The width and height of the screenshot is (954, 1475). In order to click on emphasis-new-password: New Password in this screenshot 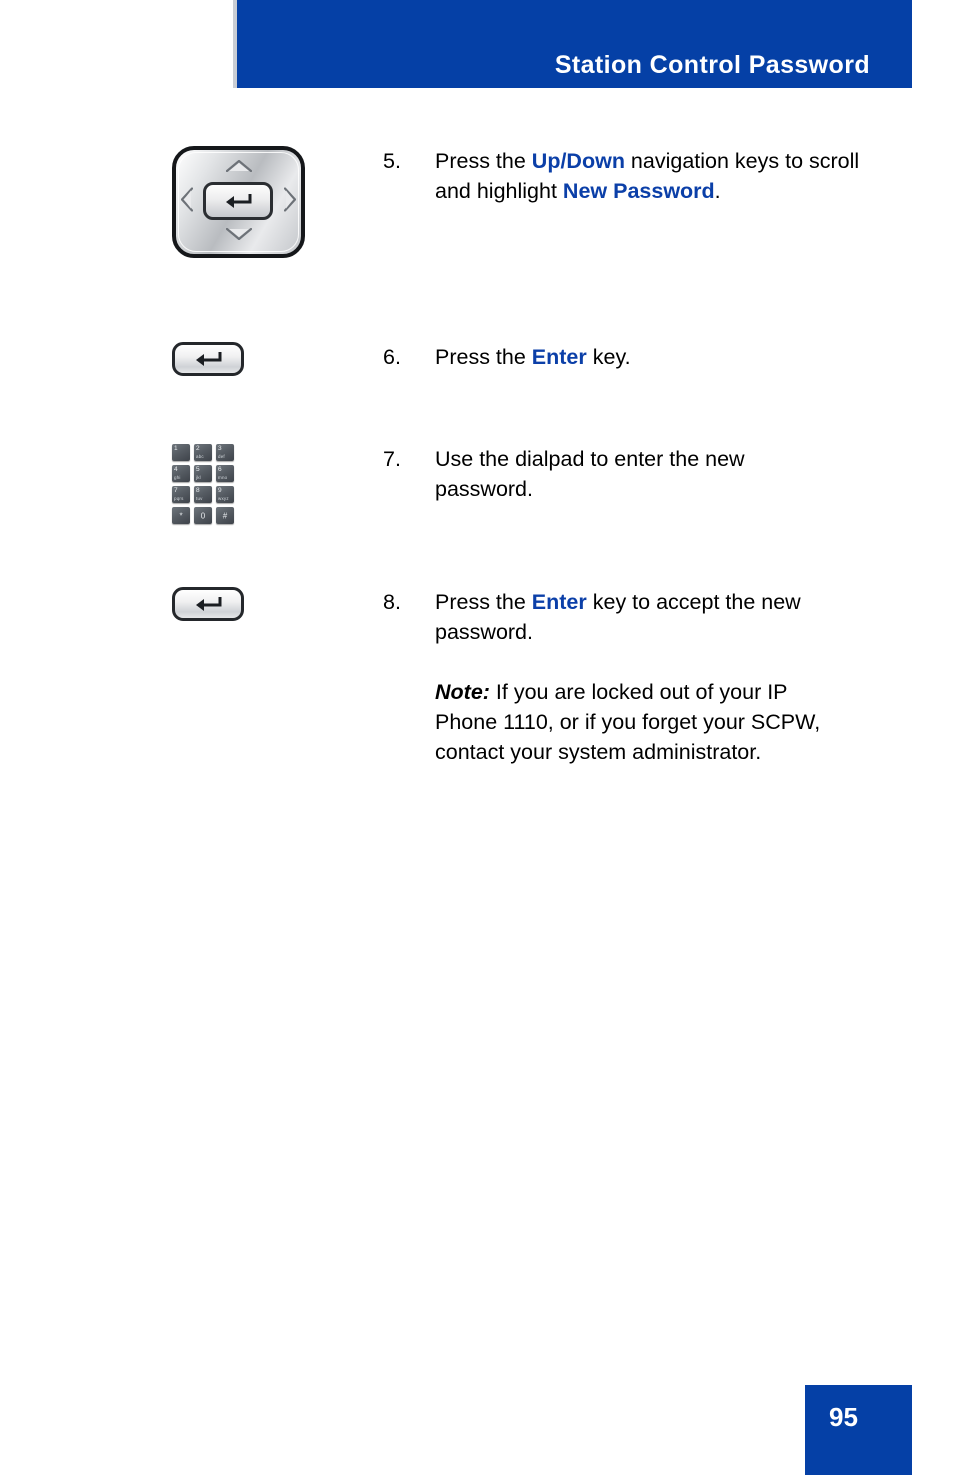, I will do `click(638, 191)`.